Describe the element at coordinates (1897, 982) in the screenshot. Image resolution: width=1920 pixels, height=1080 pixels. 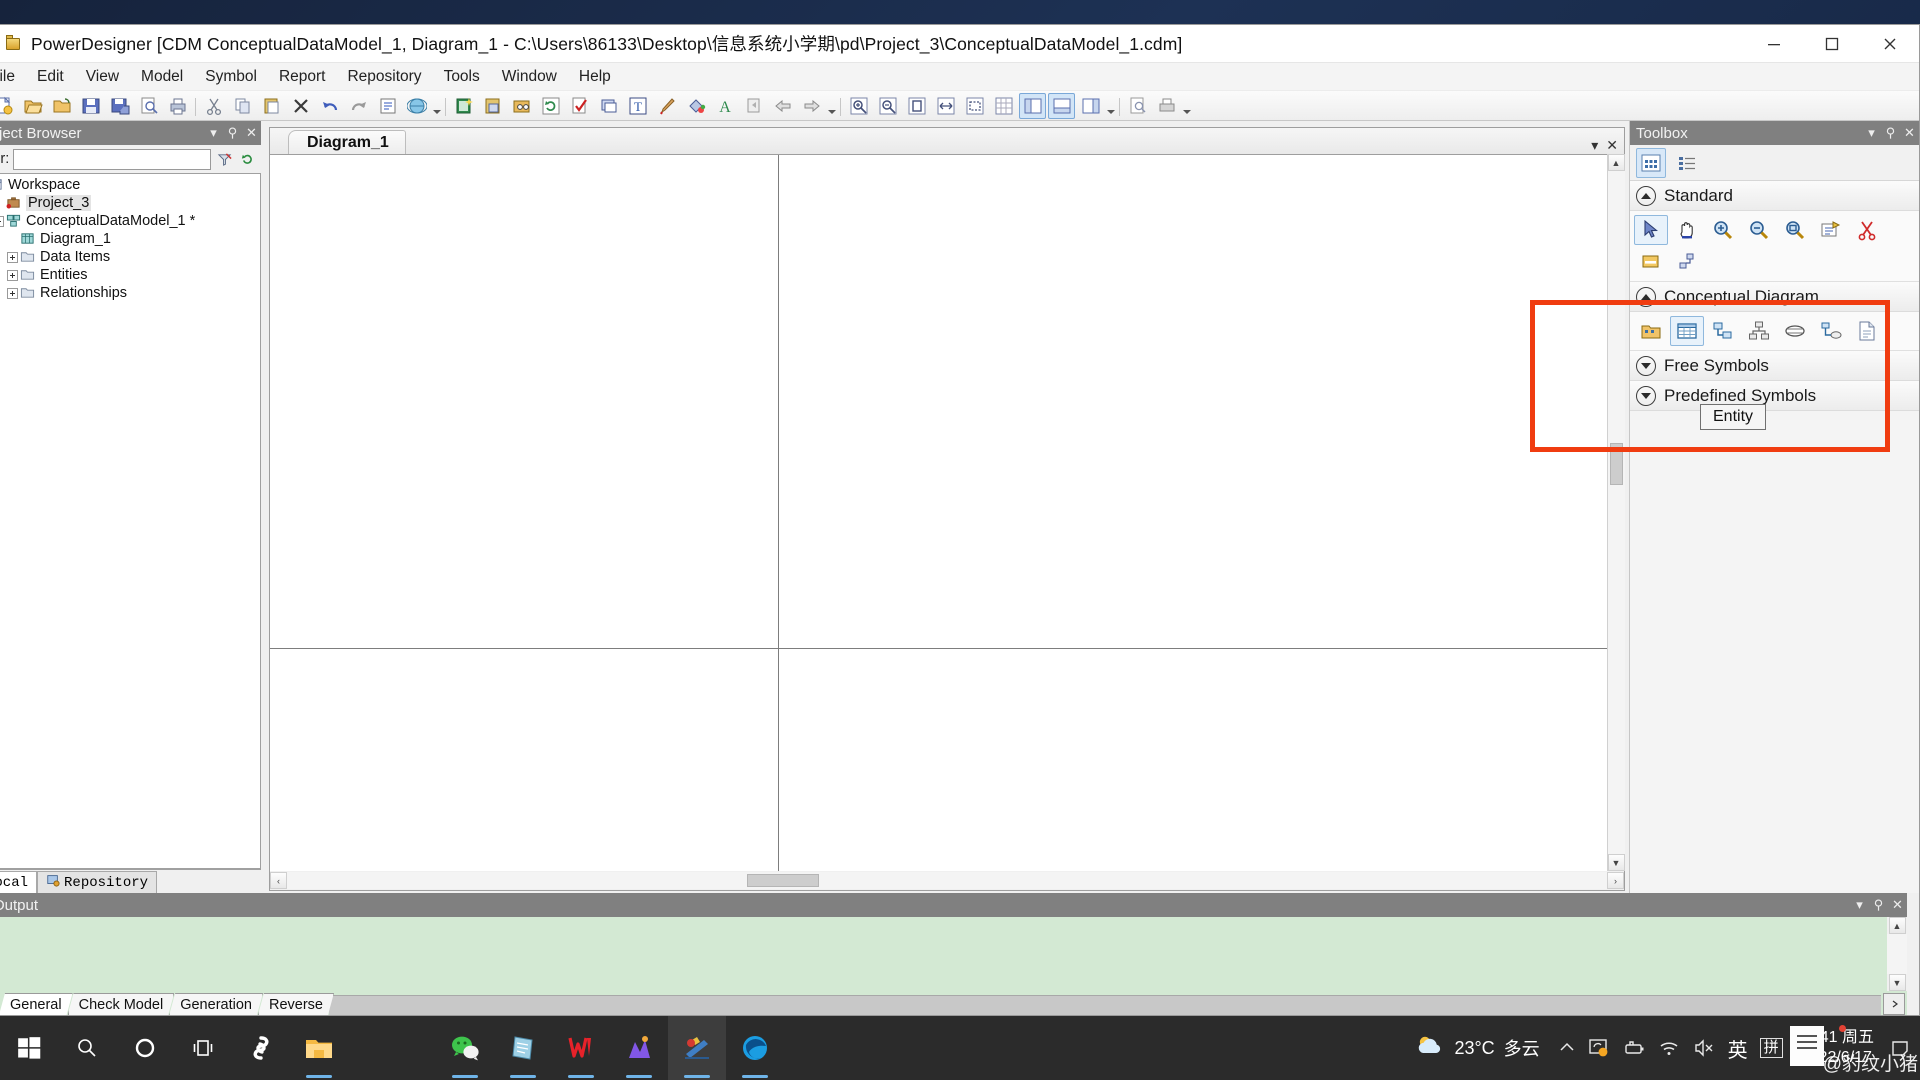
I see `output-scroll-down-button: ▼` at that location.